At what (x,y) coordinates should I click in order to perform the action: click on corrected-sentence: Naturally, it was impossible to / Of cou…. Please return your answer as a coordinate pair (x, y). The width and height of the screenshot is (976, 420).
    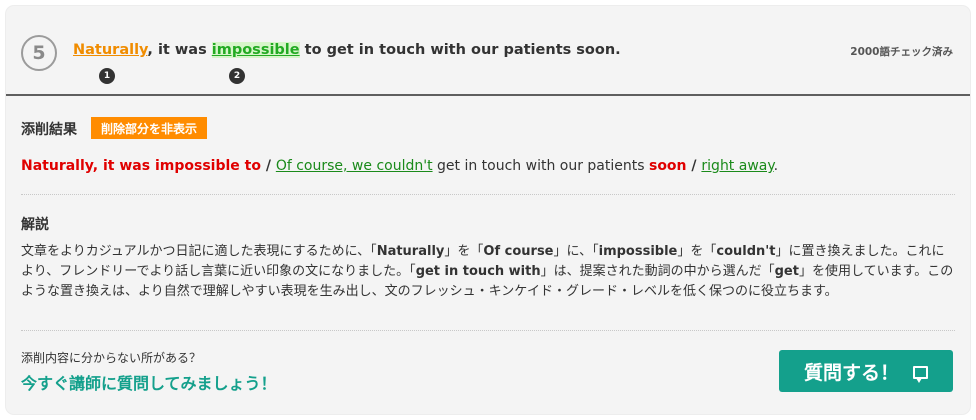
    Looking at the image, I should click on (399, 166).